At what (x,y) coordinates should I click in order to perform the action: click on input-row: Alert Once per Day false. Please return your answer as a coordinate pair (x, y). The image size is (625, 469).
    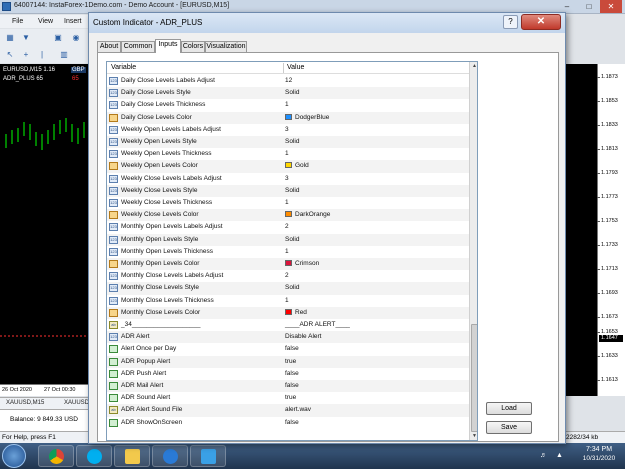
    Looking at the image, I should click on (288, 349).